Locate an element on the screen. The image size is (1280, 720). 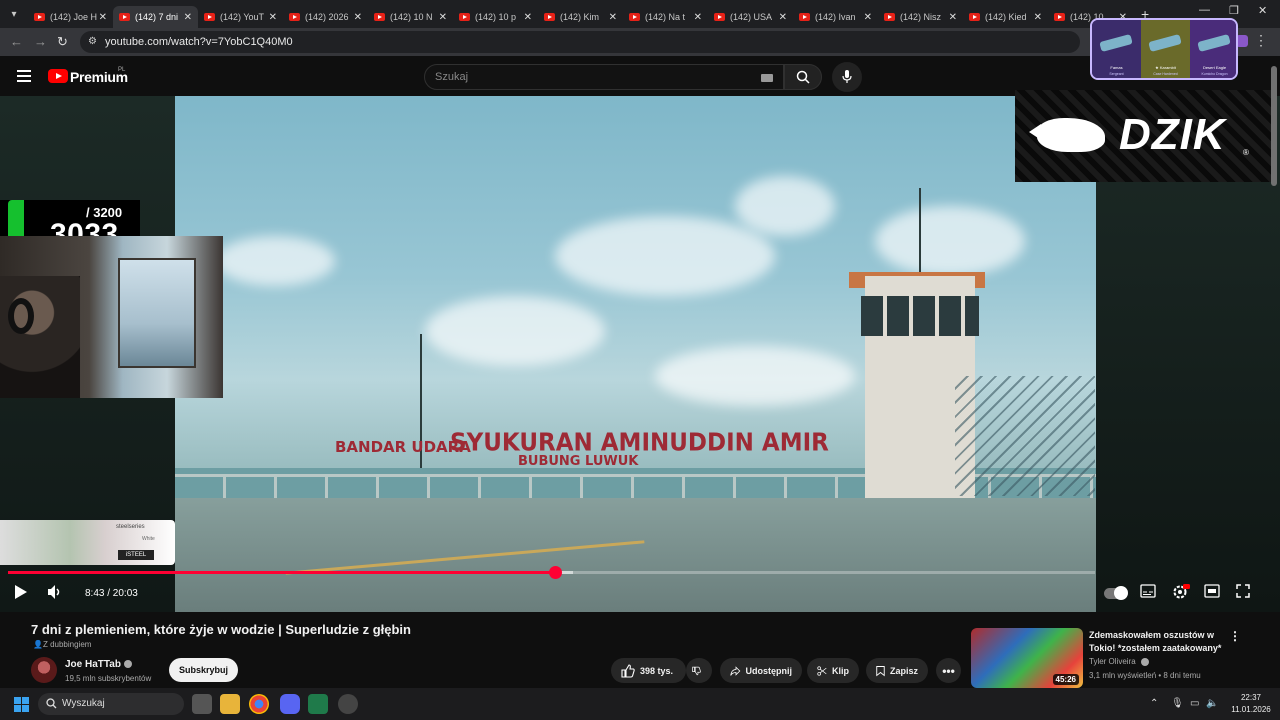
channel-avatar is located at coordinates (44, 670).